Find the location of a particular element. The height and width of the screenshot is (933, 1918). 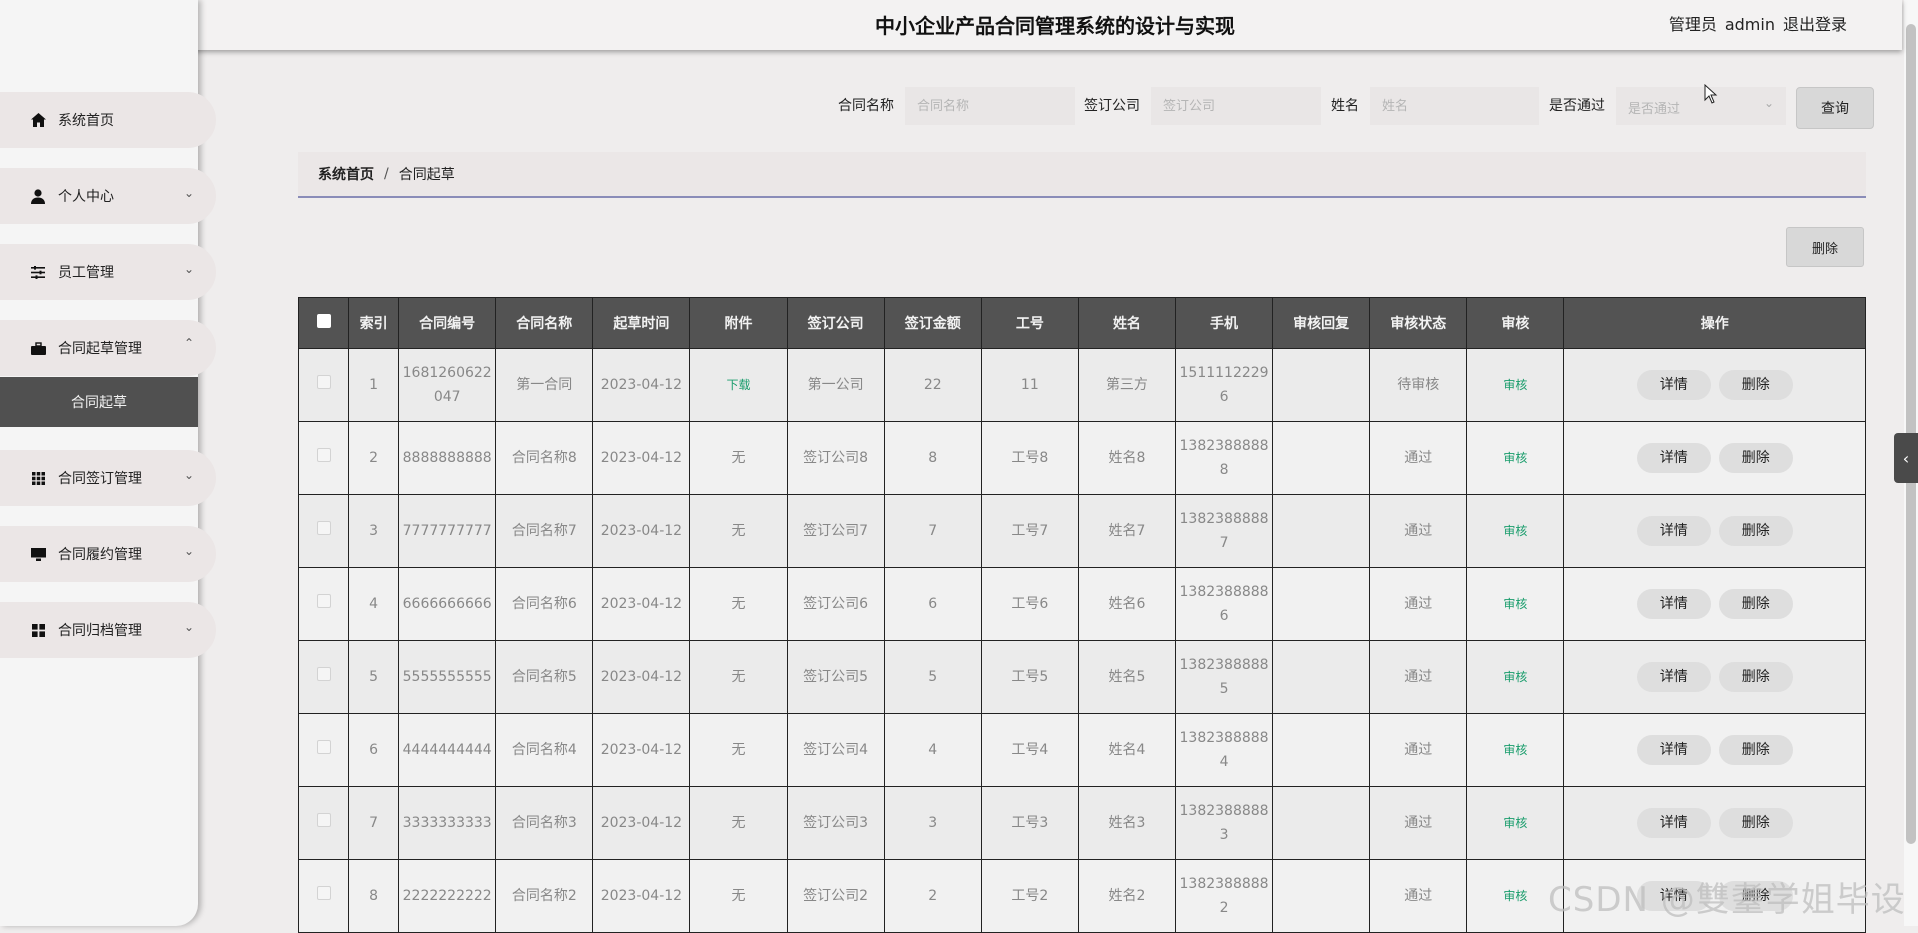

download-link: 下载 is located at coordinates (739, 385).